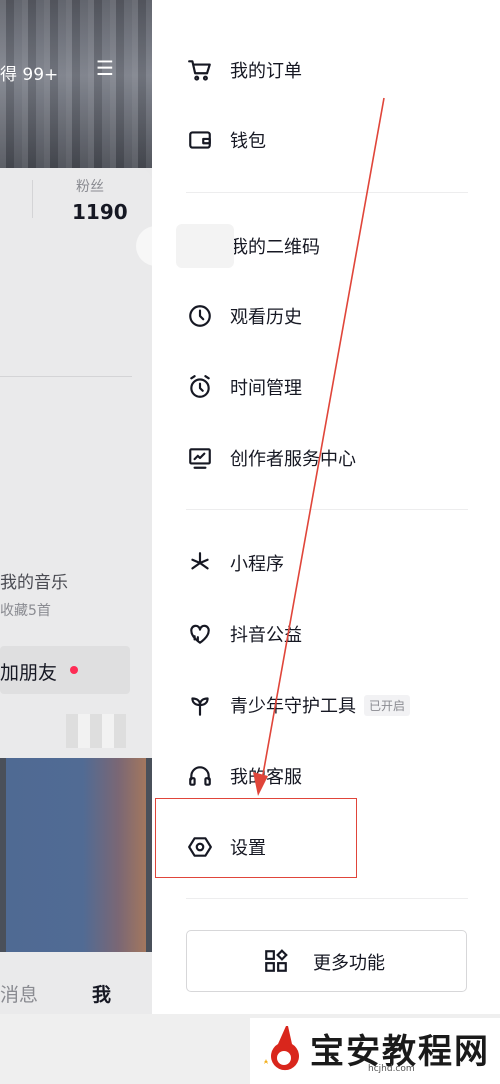  Describe the element at coordinates (200, 634) in the screenshot. I see `heart-hands-icon` at that location.